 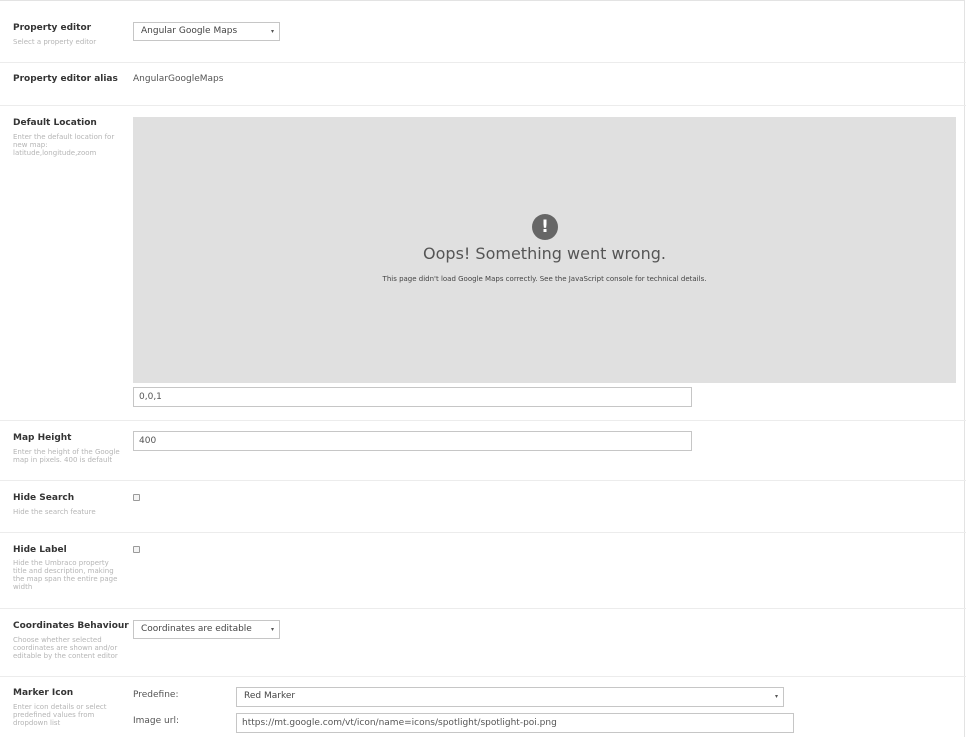 I want to click on hide-label-checkbox, so click(x=136, y=549).